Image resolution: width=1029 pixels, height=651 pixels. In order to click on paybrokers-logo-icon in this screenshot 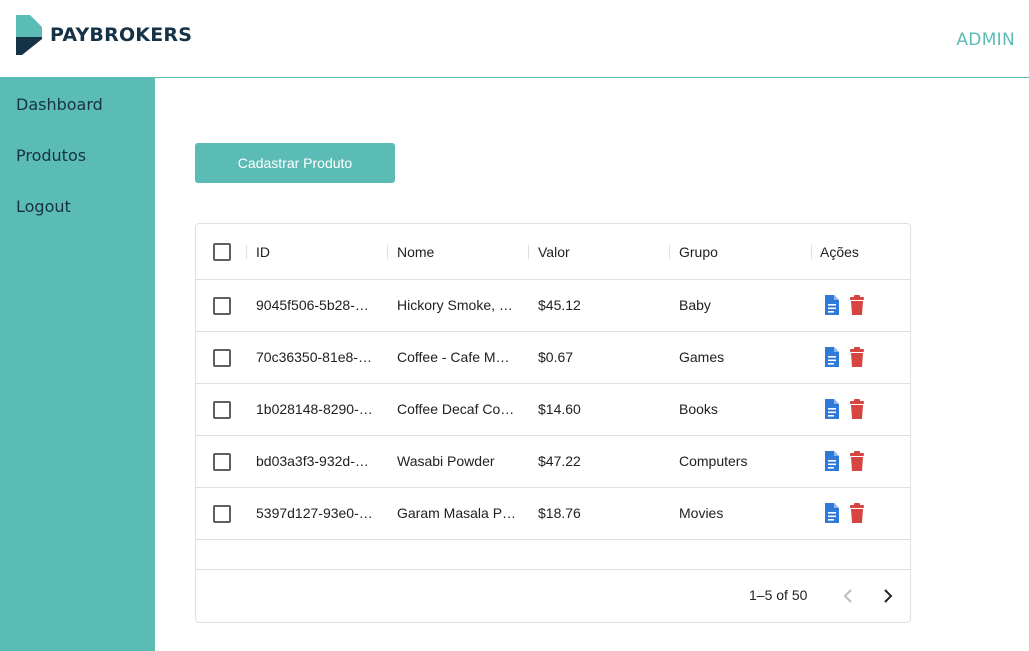, I will do `click(29, 35)`.